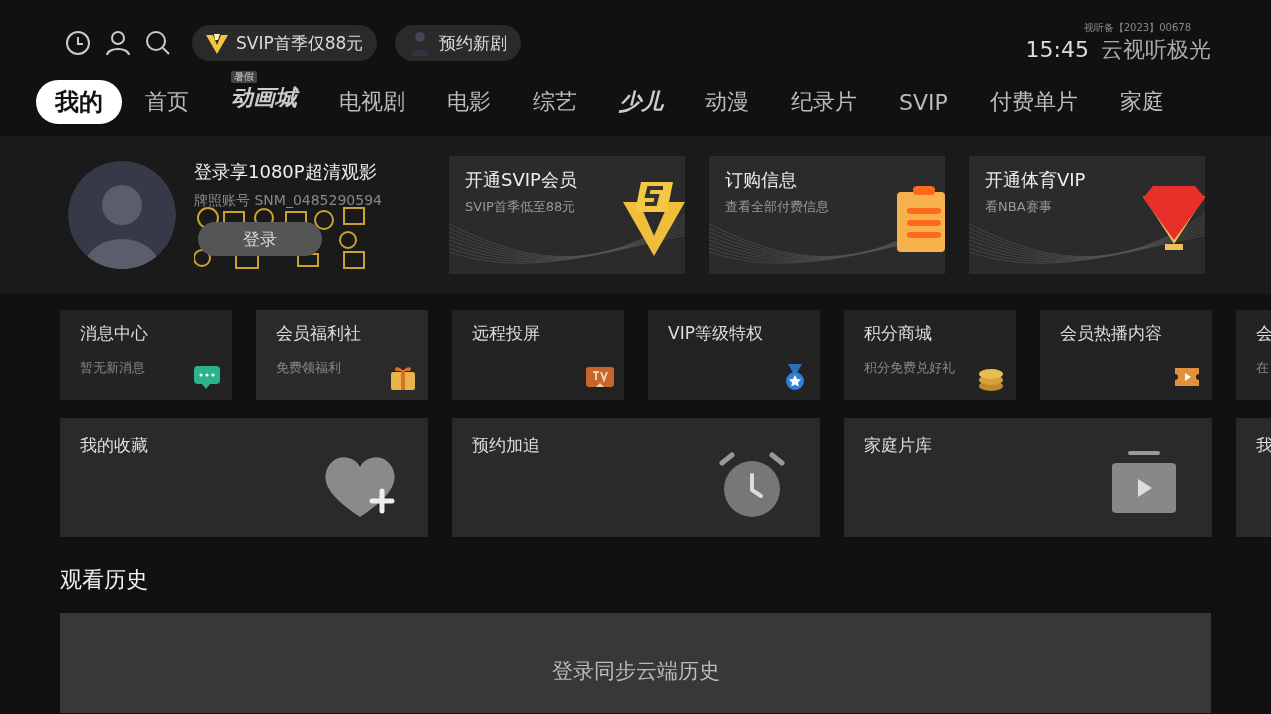 This screenshot has width=1271, height=714. Describe the element at coordinates (122, 215) in the screenshot. I see `avatar-silhouette-icon` at that location.